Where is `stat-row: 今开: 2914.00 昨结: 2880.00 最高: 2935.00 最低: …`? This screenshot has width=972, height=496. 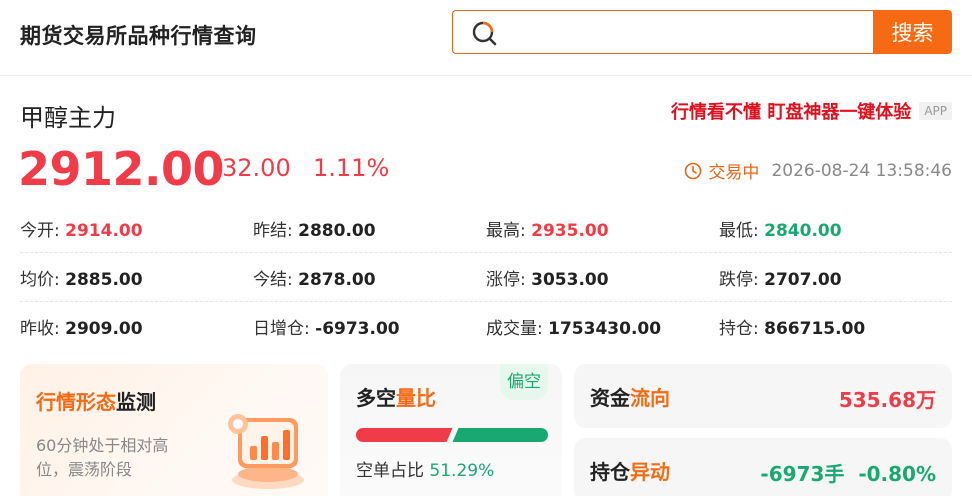 stat-row: 今开: 2914.00 昨结: 2880.00 最高: 2935.00 最低: … is located at coordinates (486, 228).